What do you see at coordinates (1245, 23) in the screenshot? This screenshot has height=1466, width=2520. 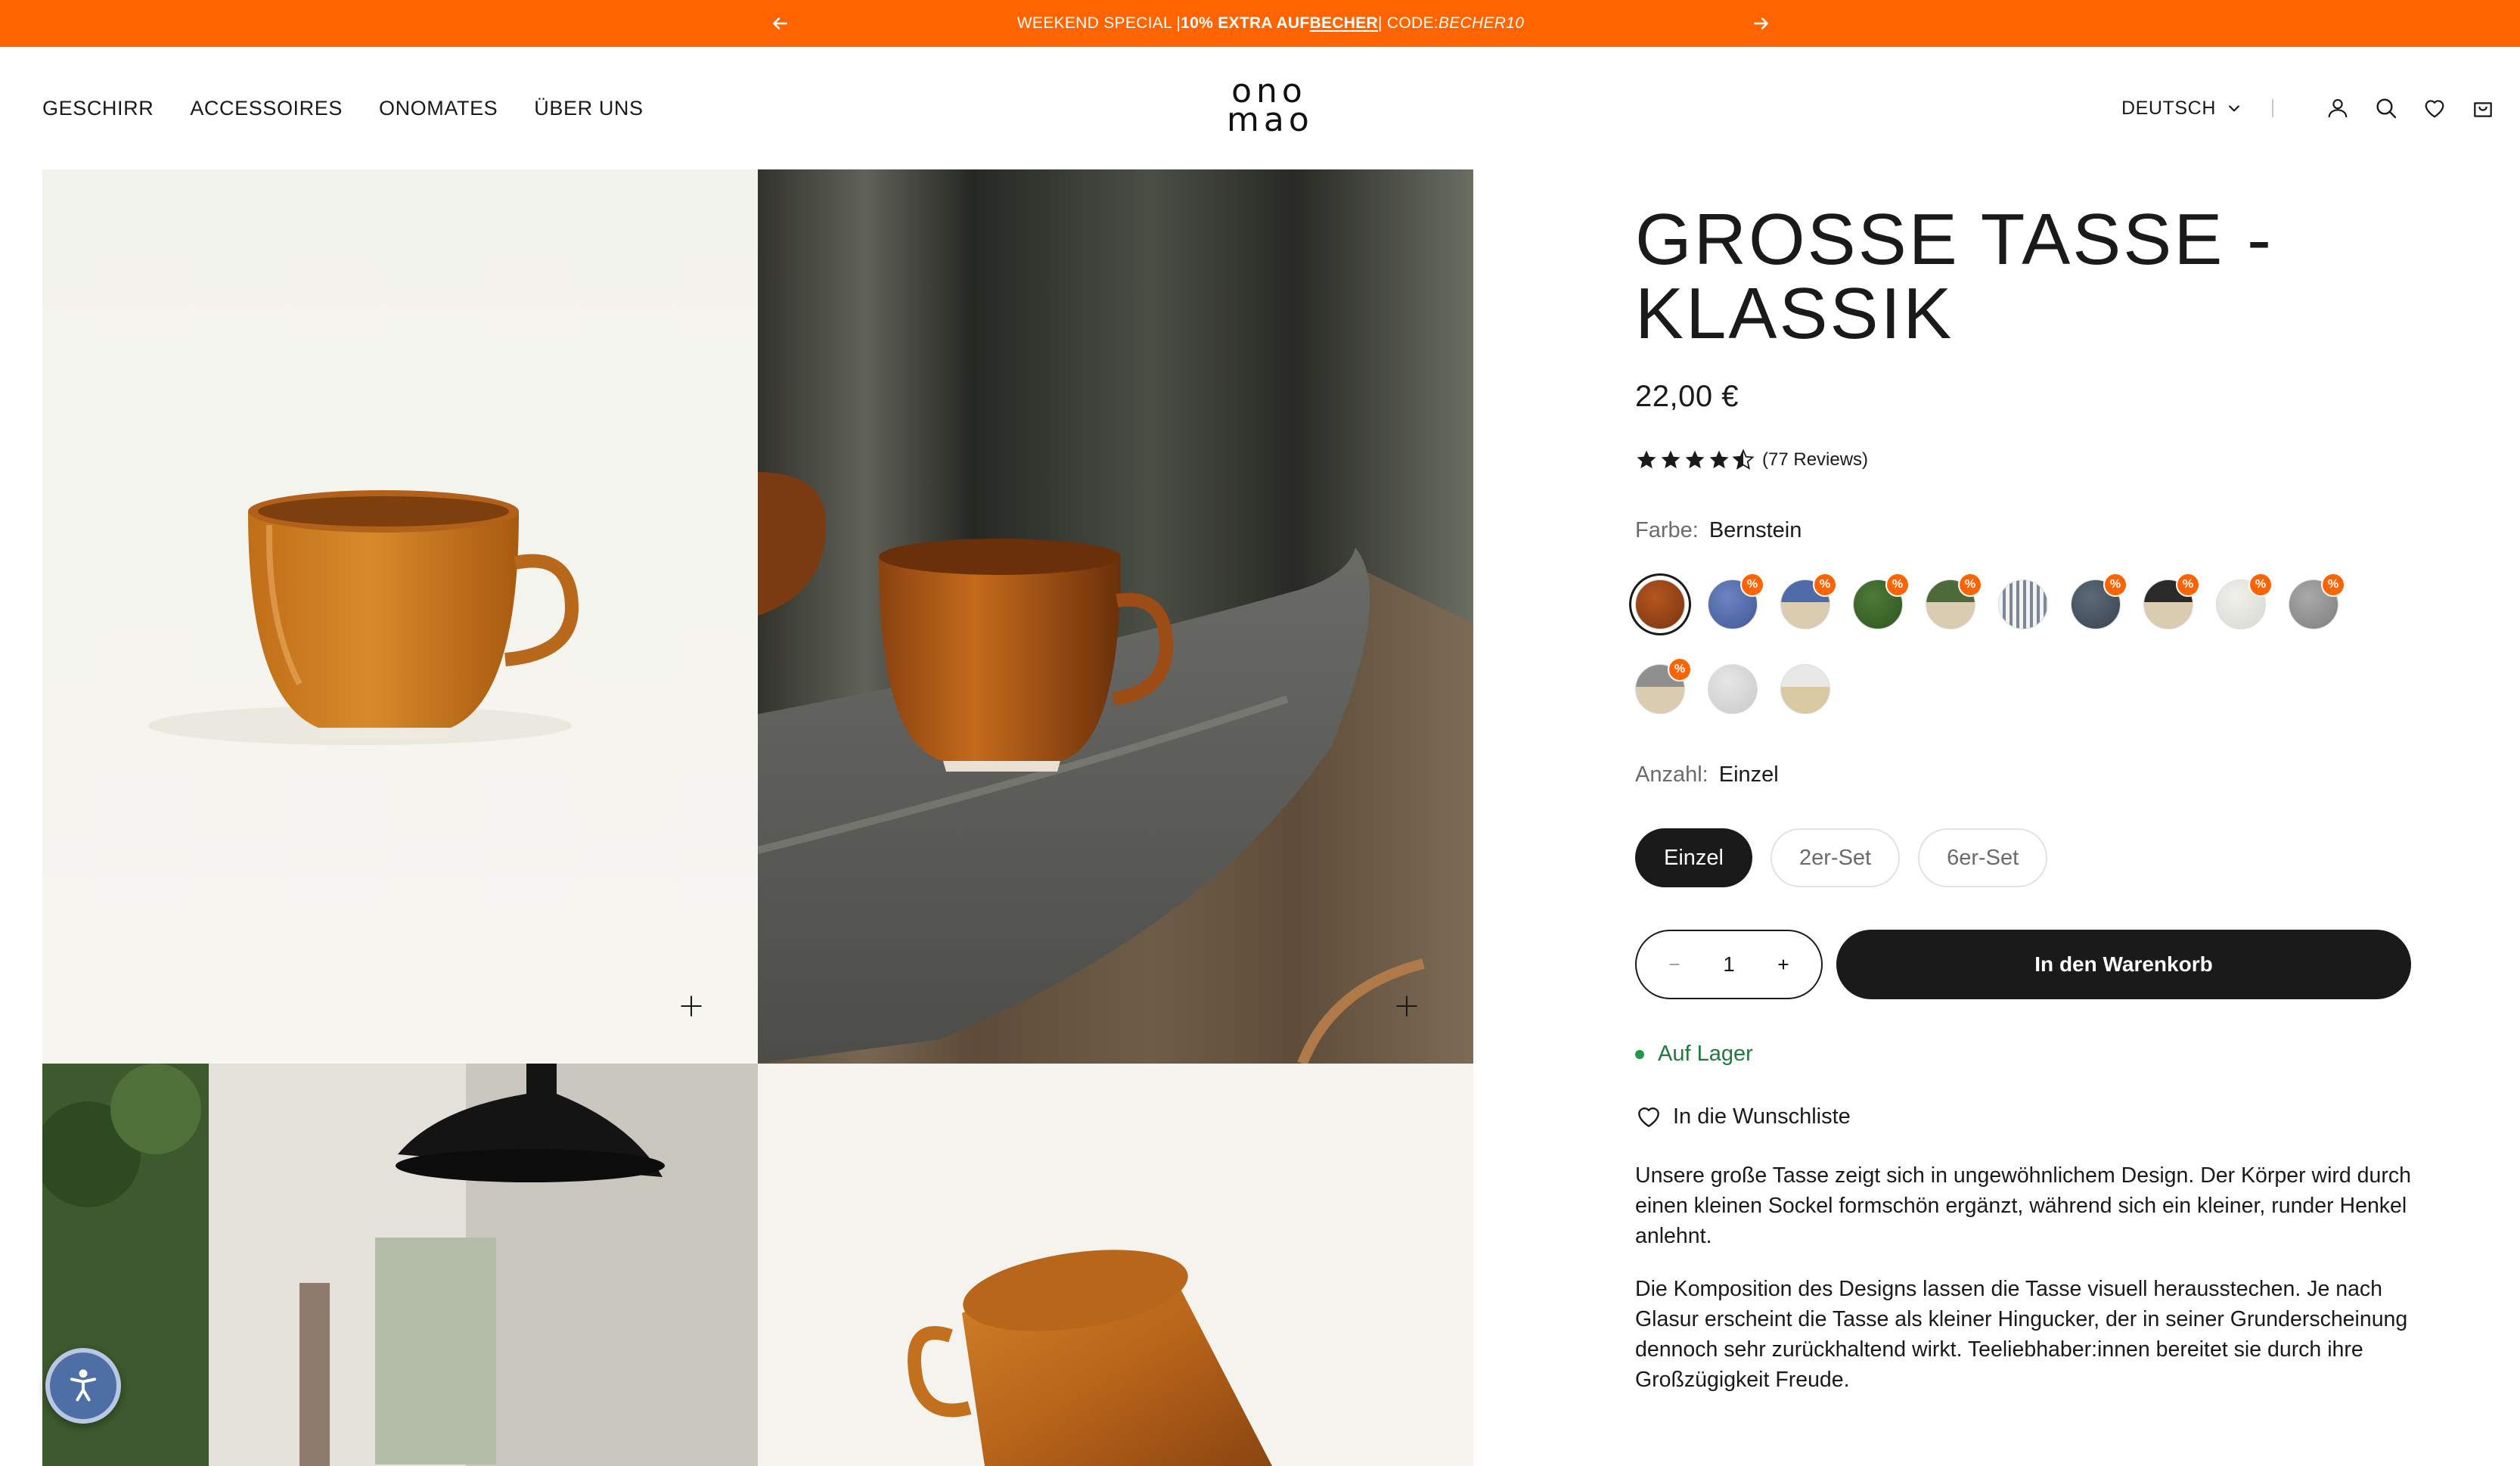 I see `announcement-bold: 10% EXTRA AUF` at bounding box center [1245, 23].